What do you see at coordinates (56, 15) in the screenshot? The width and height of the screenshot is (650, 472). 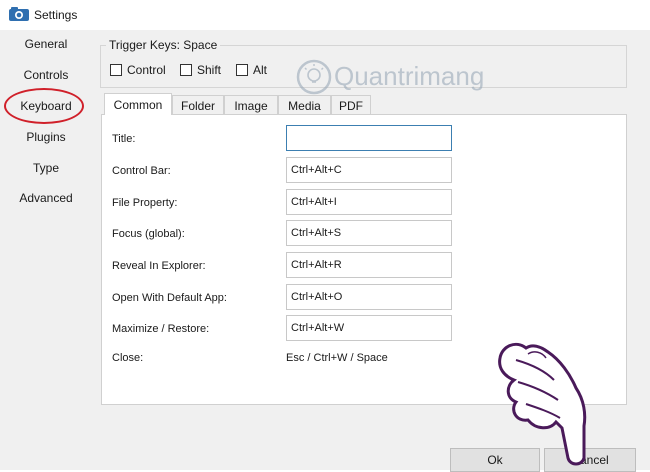 I see `window-title: Settings` at bounding box center [56, 15].